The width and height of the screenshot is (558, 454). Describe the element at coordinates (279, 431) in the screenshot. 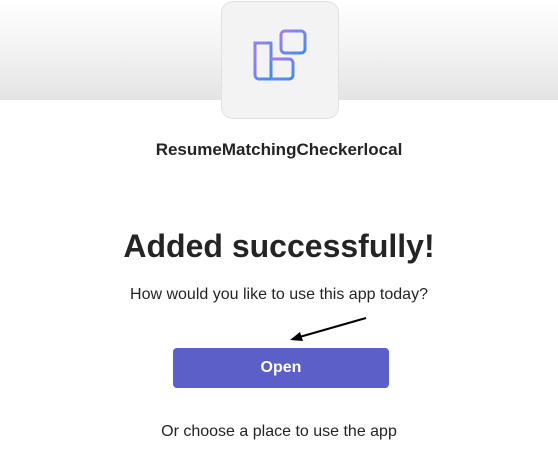

I see `choose-place-text: Or choose a place to use the app` at that location.